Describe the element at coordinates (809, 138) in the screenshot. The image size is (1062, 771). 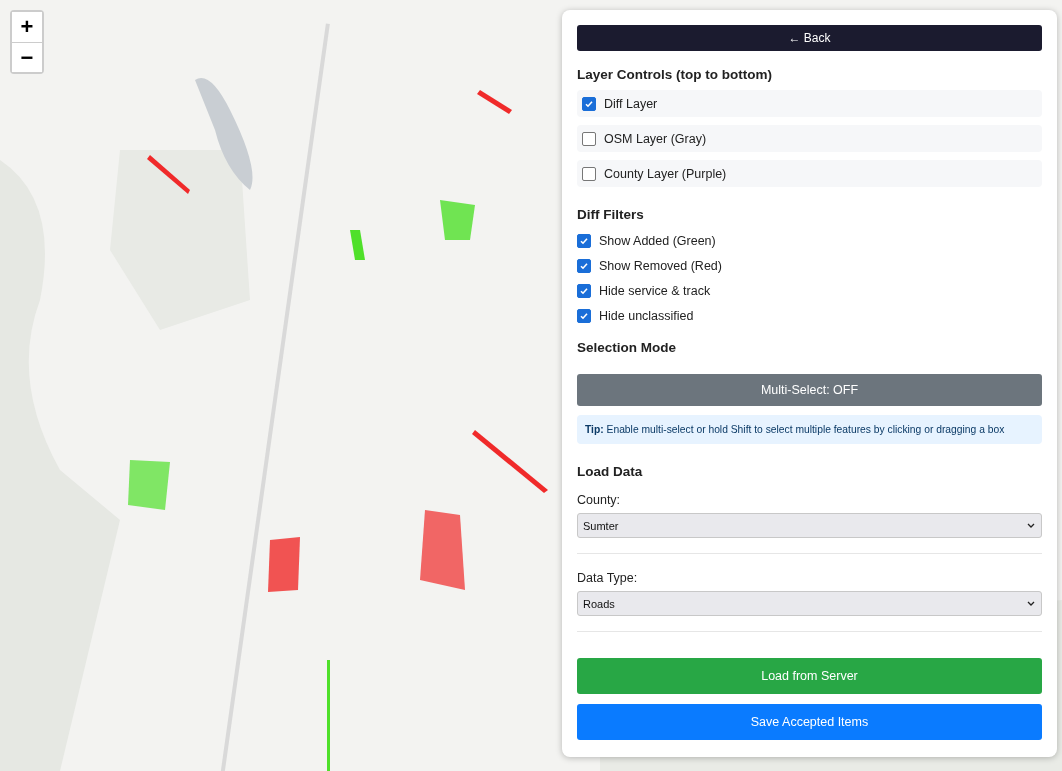
I see `layer-row: OSM Layer (Gray)` at that location.